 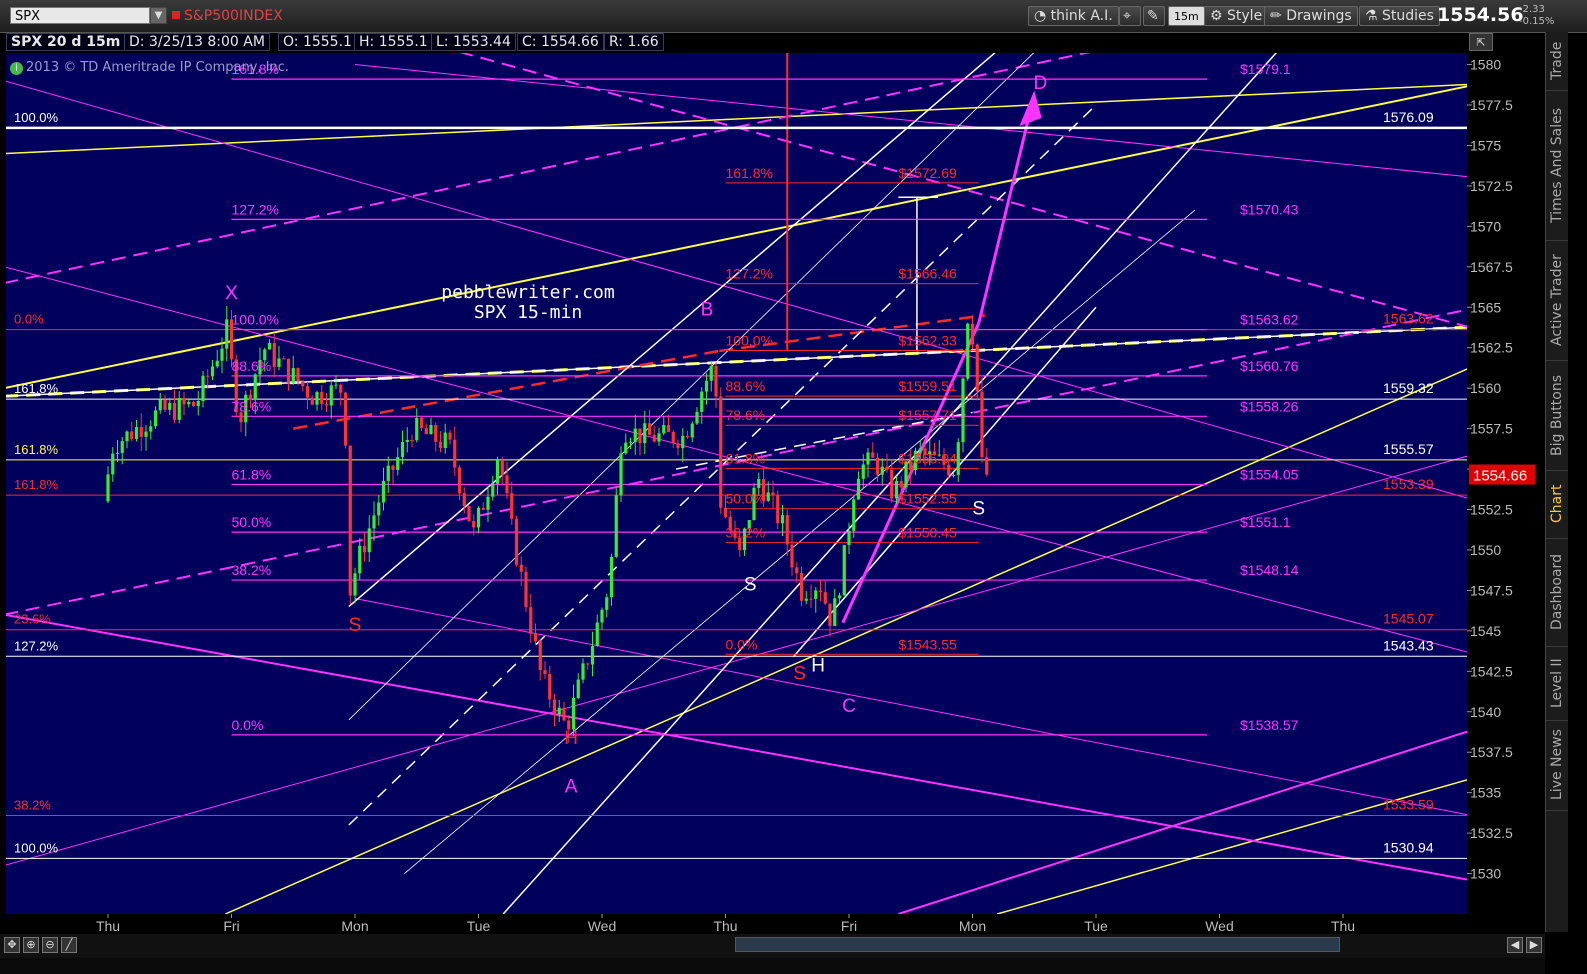 I want to click on tab-big-buttons: Big Buttons, so click(x=1557, y=415).